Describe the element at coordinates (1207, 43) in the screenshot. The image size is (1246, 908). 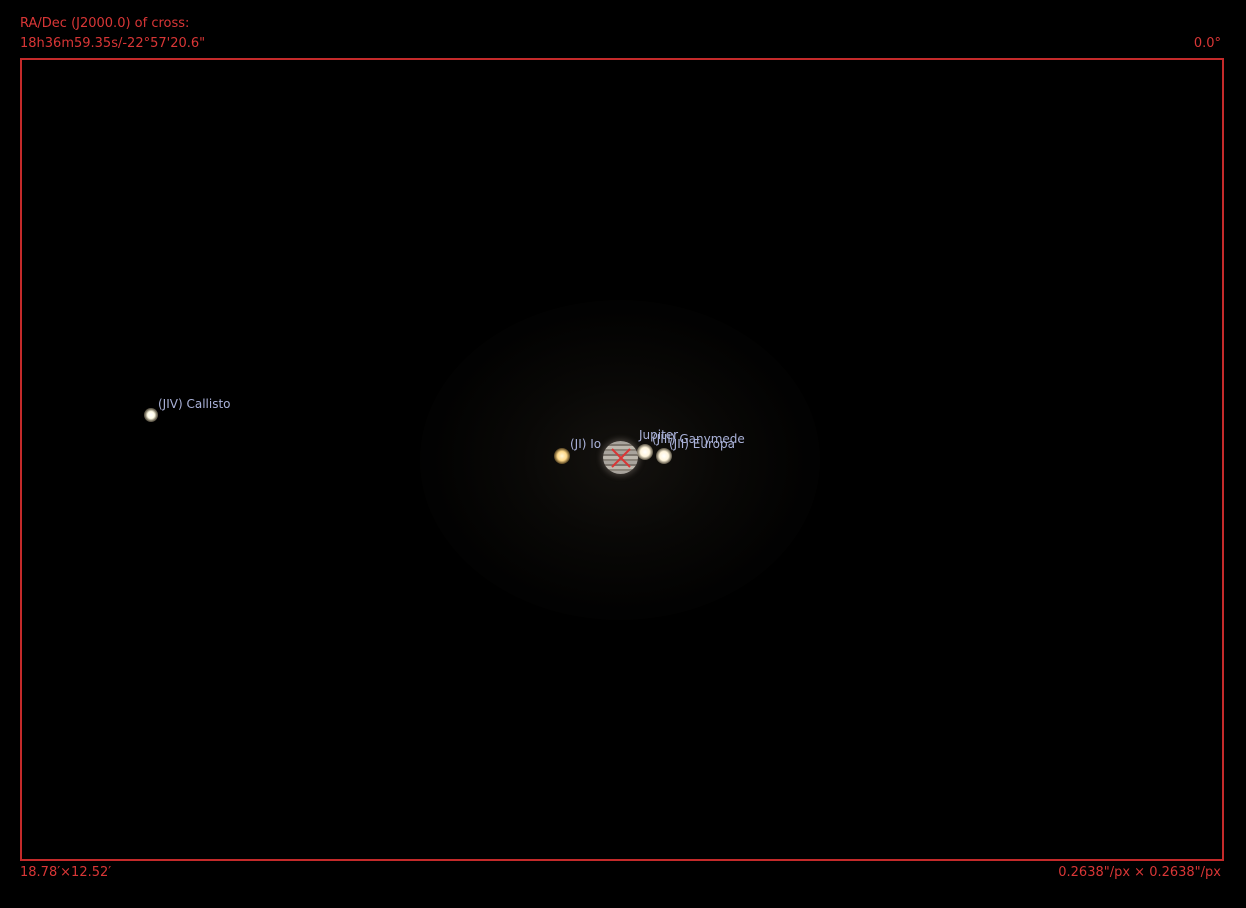
I see `rotation-angle: 0.0°` at that location.